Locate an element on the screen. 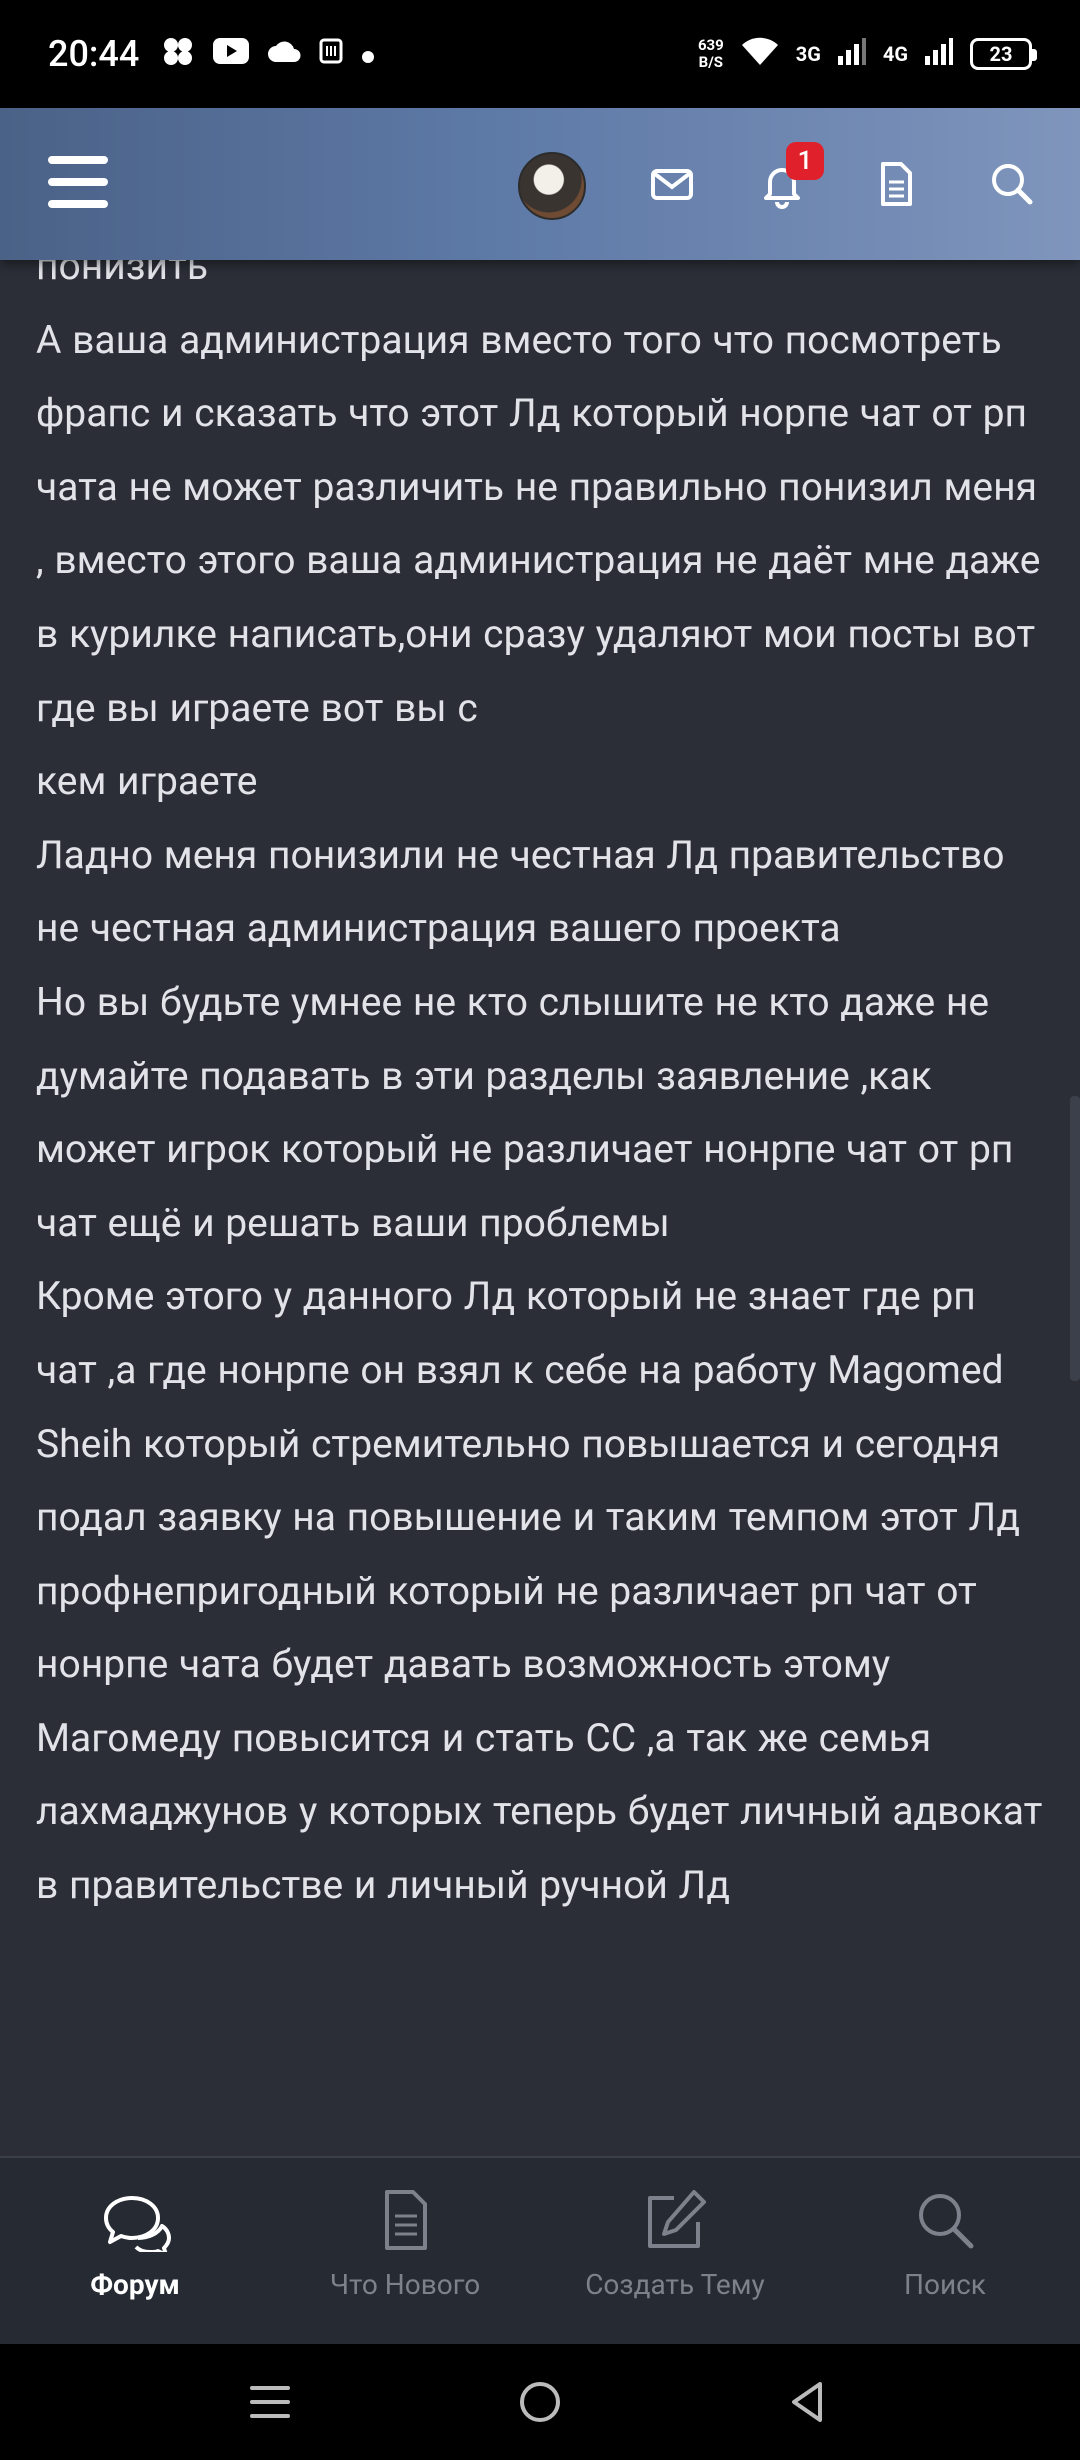 Image resolution: width=1080 pixels, height=2460 pixels. youtube-icon is located at coordinates (231, 54).